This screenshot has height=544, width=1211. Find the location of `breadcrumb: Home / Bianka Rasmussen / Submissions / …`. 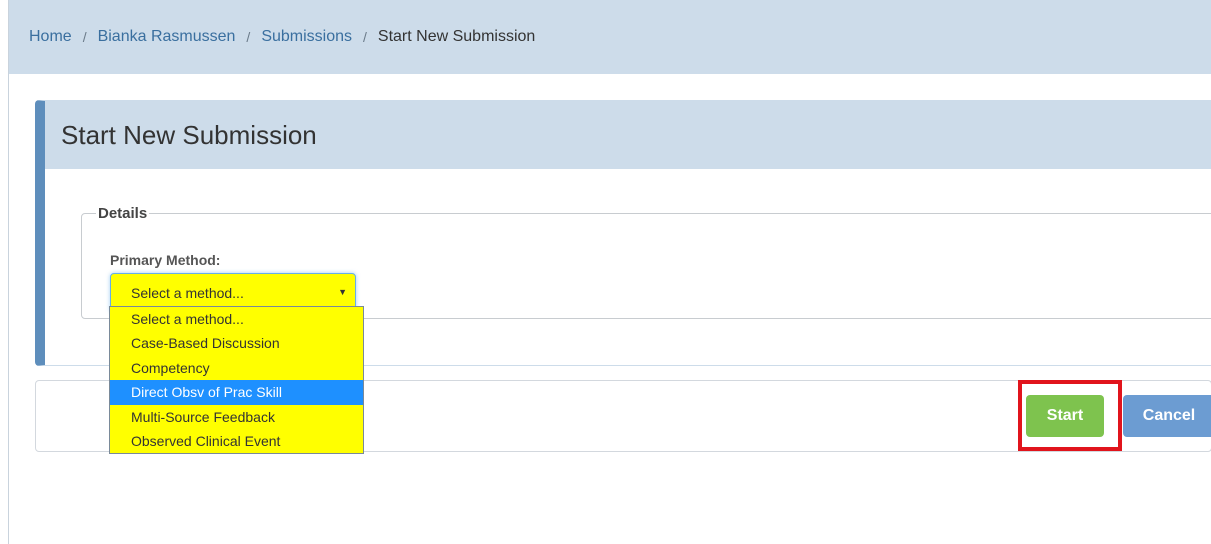

breadcrumb: Home / Bianka Rasmussen / Submissions / … is located at coordinates (610, 37).